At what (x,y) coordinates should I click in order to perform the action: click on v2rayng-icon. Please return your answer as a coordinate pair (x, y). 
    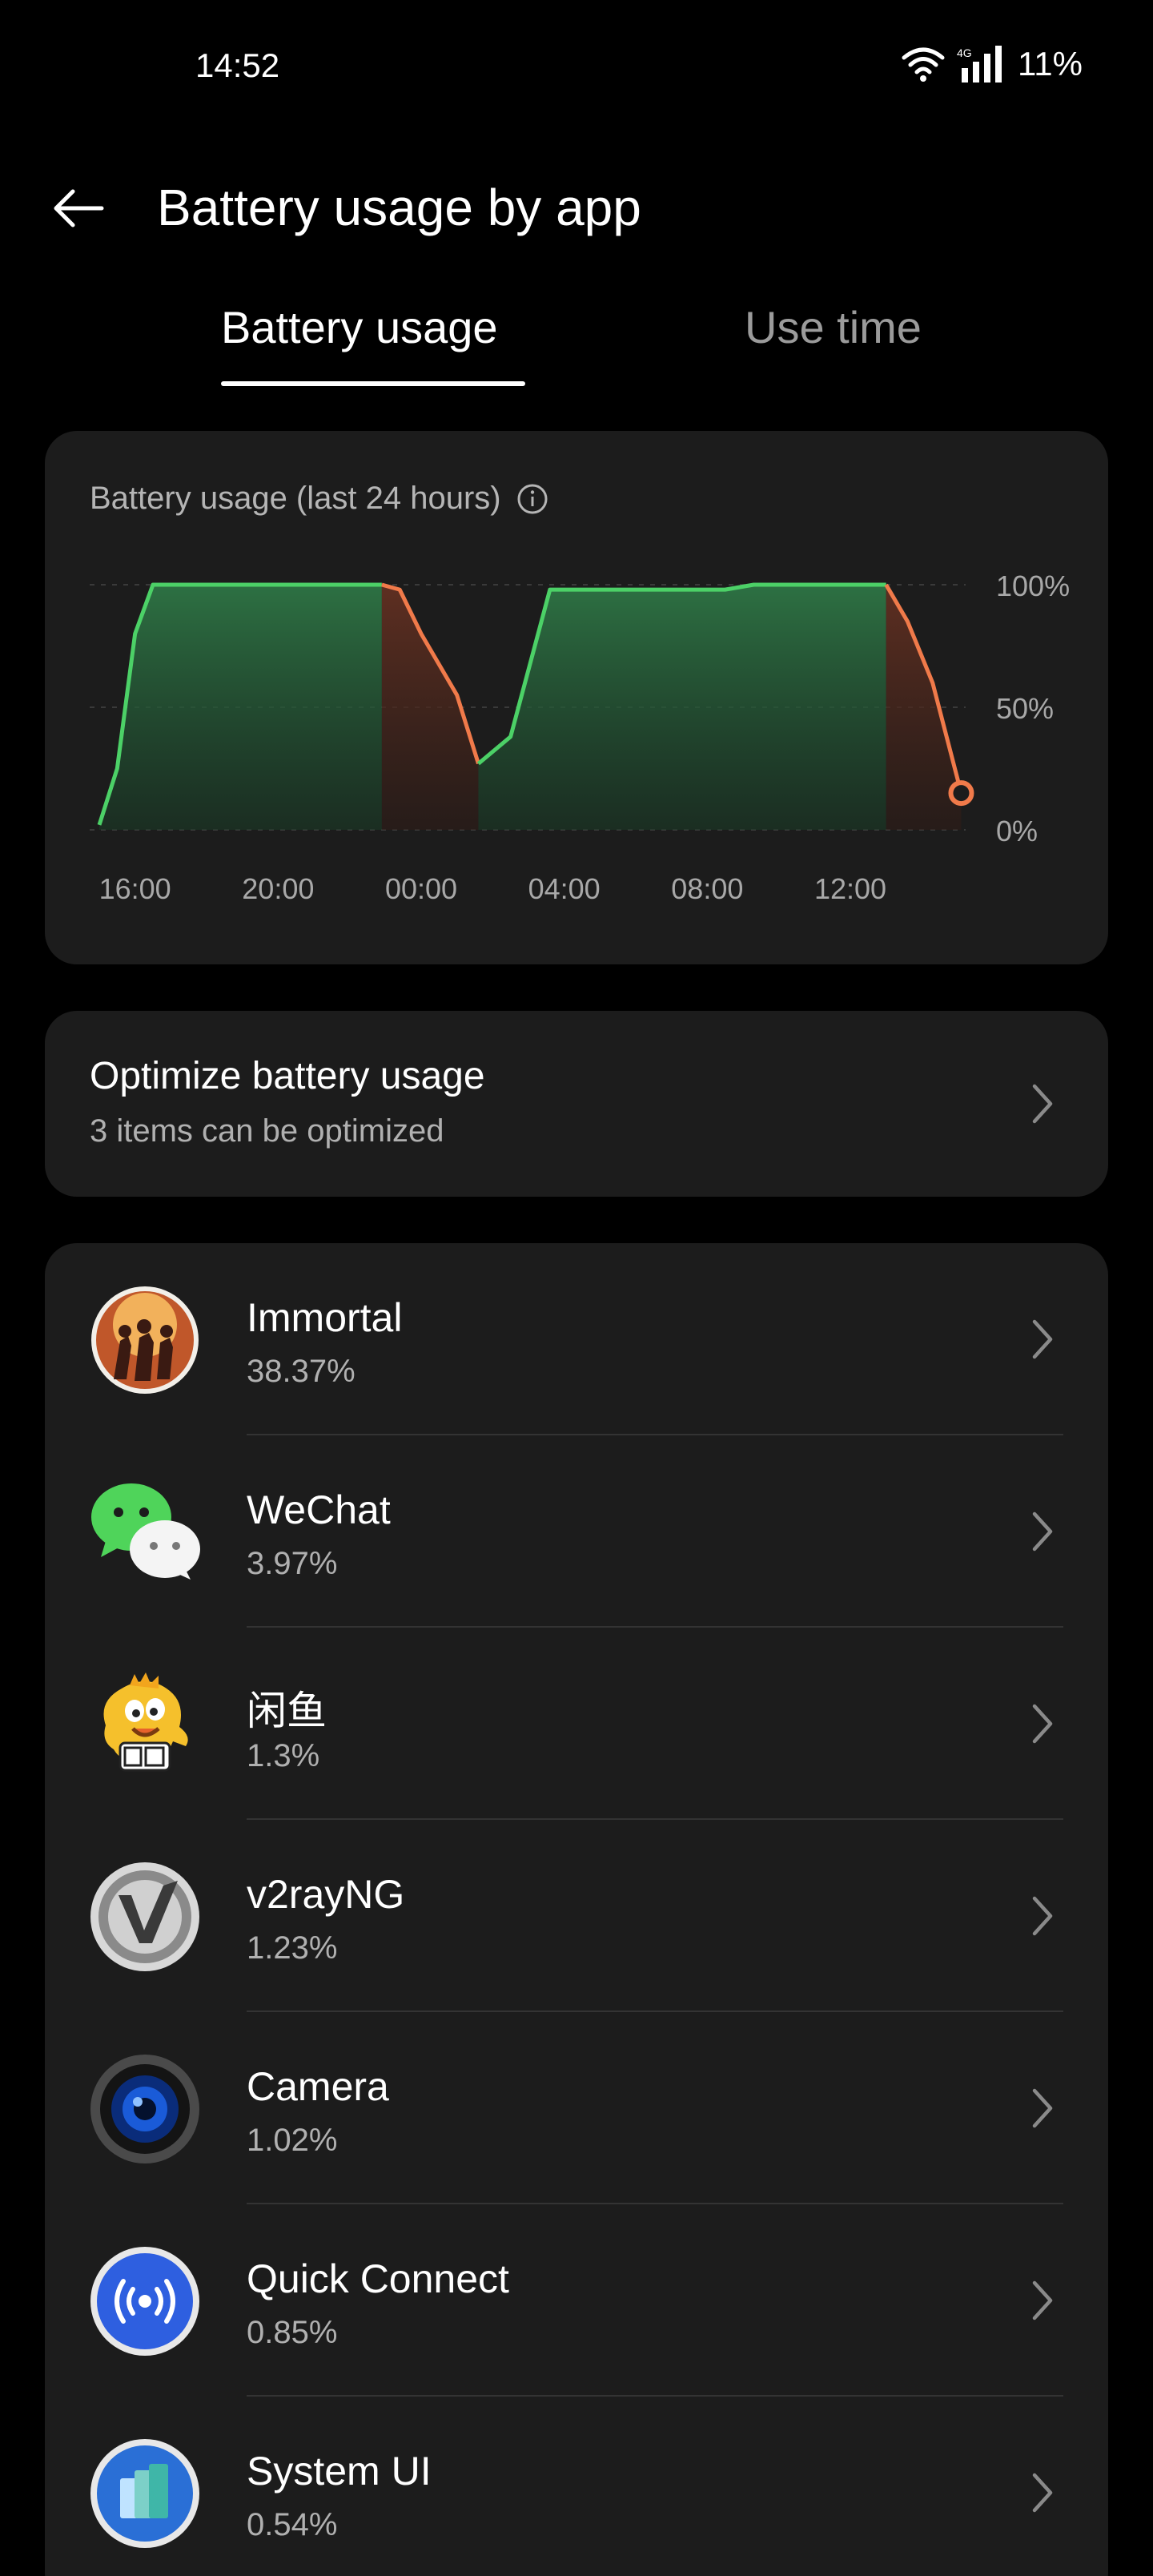
    Looking at the image, I should click on (145, 1917).